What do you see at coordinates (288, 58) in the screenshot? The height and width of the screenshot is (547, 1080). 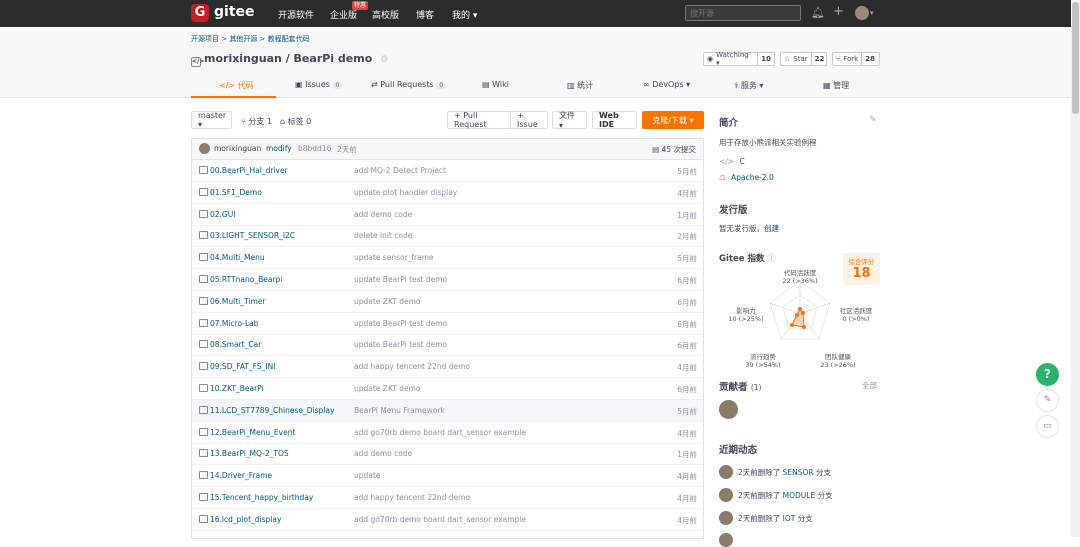 I see `repo-title-text: morixinguan / BearPi demo` at bounding box center [288, 58].